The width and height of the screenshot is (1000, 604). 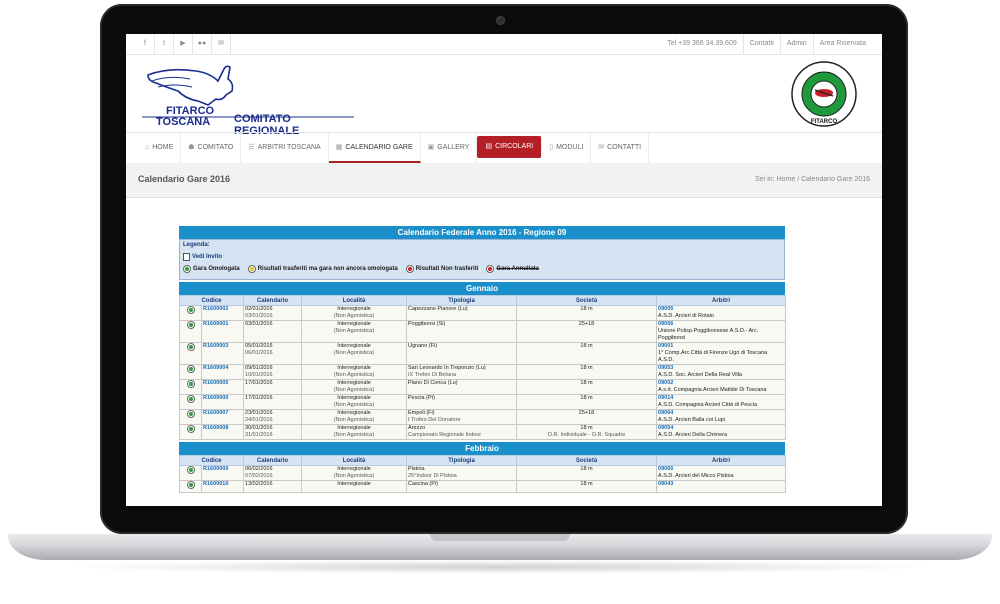 I want to click on societa-code-link: 09001, so click(x=721, y=347).